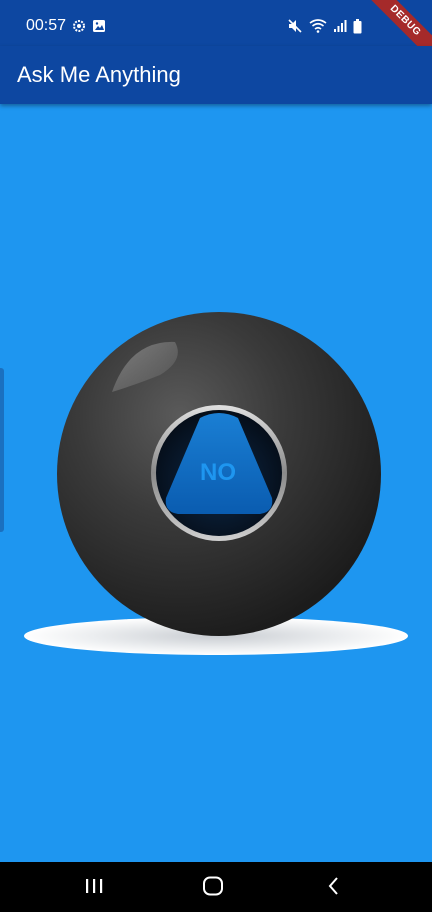 The image size is (432, 912). Describe the element at coordinates (218, 472) in the screenshot. I see `answer-text: NO` at that location.